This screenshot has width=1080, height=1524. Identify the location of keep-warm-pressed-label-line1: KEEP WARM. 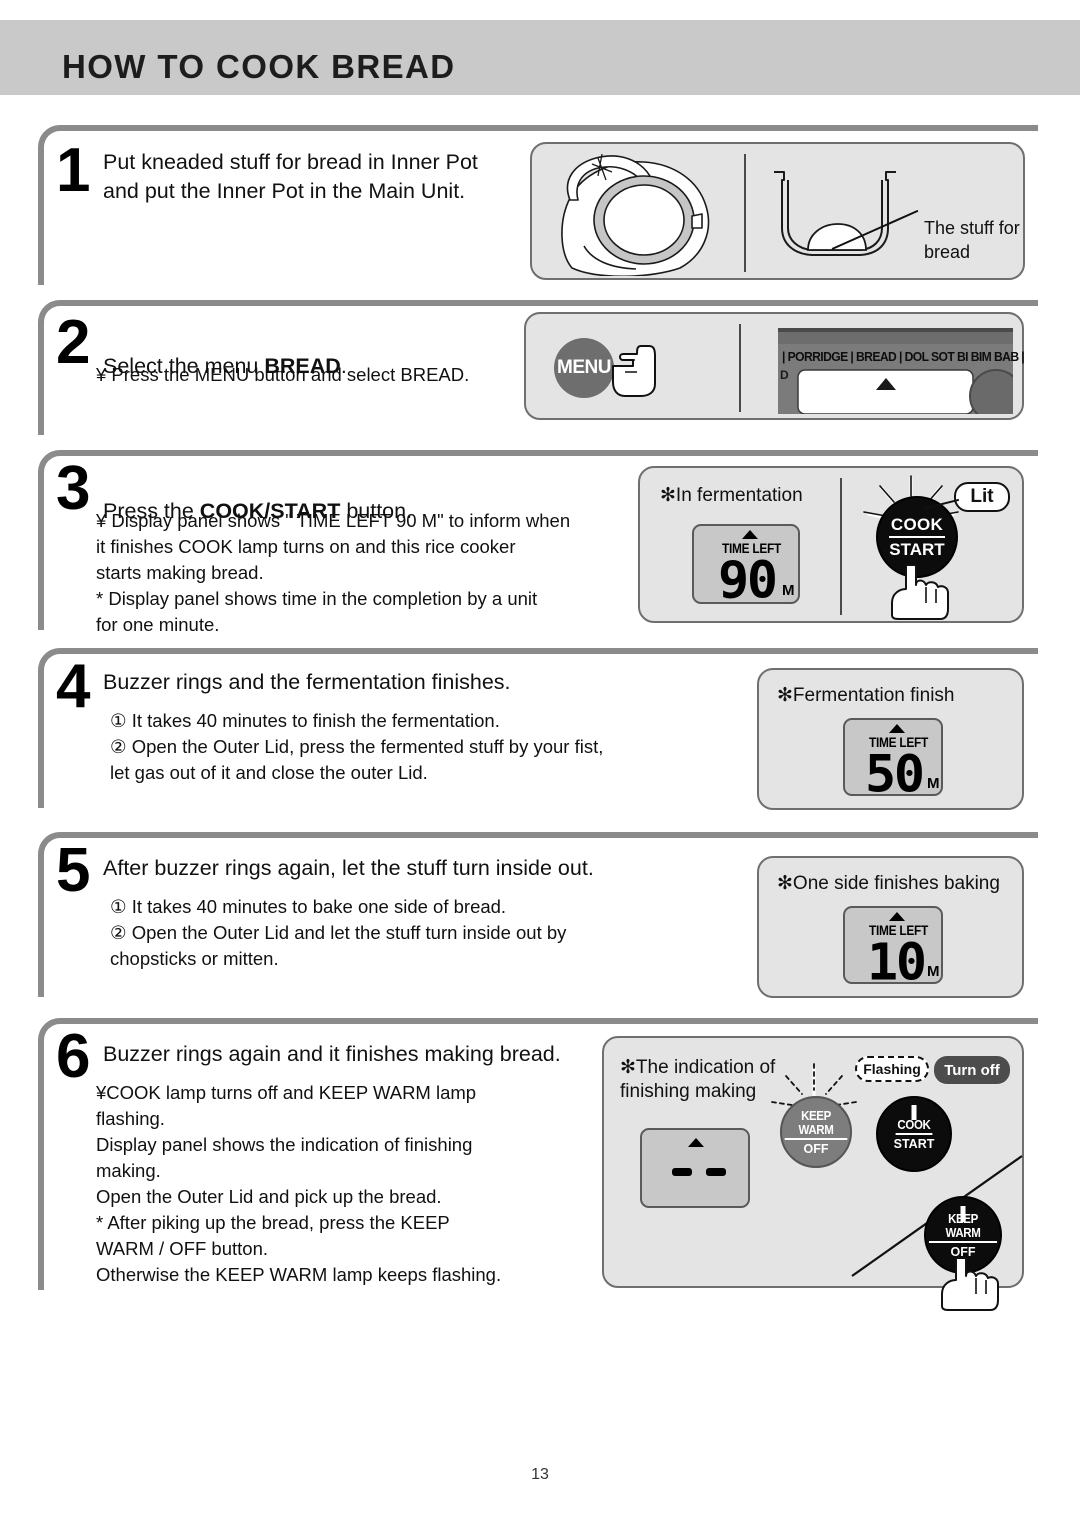
(963, 1227).